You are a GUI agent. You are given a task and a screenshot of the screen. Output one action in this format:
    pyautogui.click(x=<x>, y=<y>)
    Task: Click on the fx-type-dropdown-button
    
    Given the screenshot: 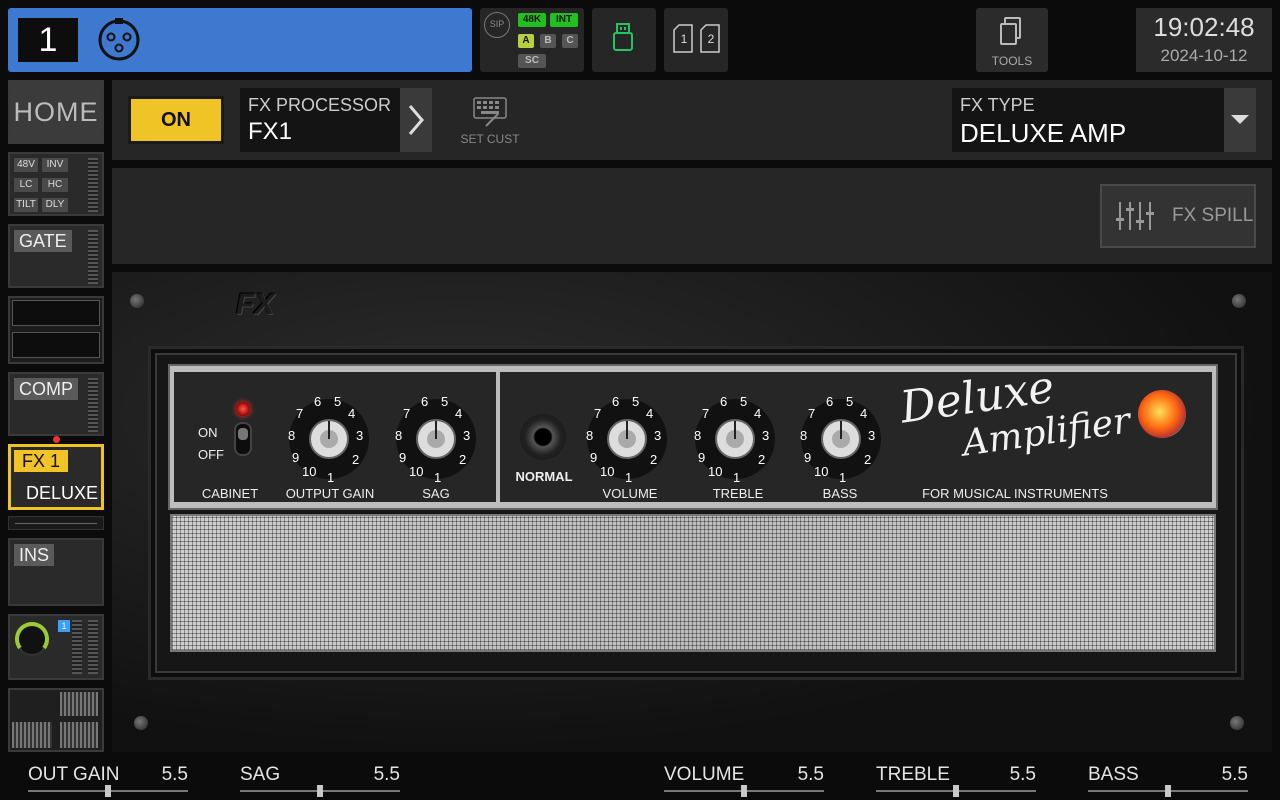 What is the action you would take?
    pyautogui.click(x=1240, y=120)
    